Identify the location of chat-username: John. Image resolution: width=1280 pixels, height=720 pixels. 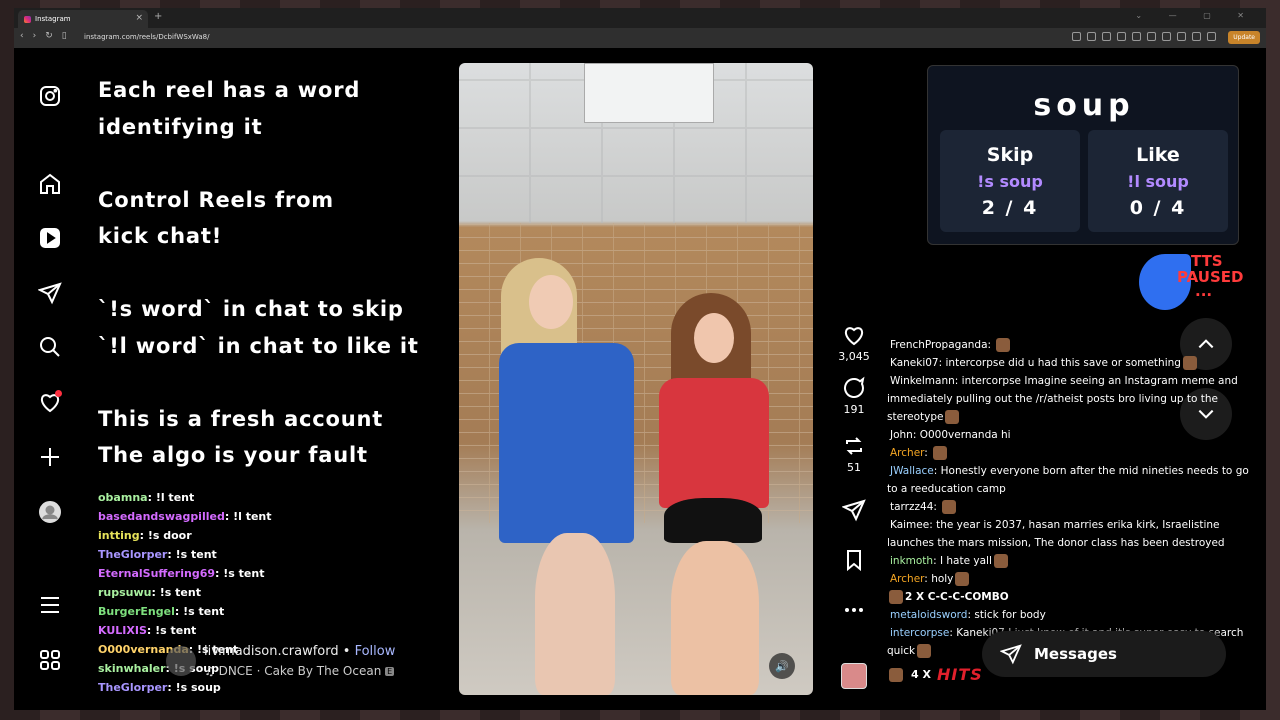
(900, 435).